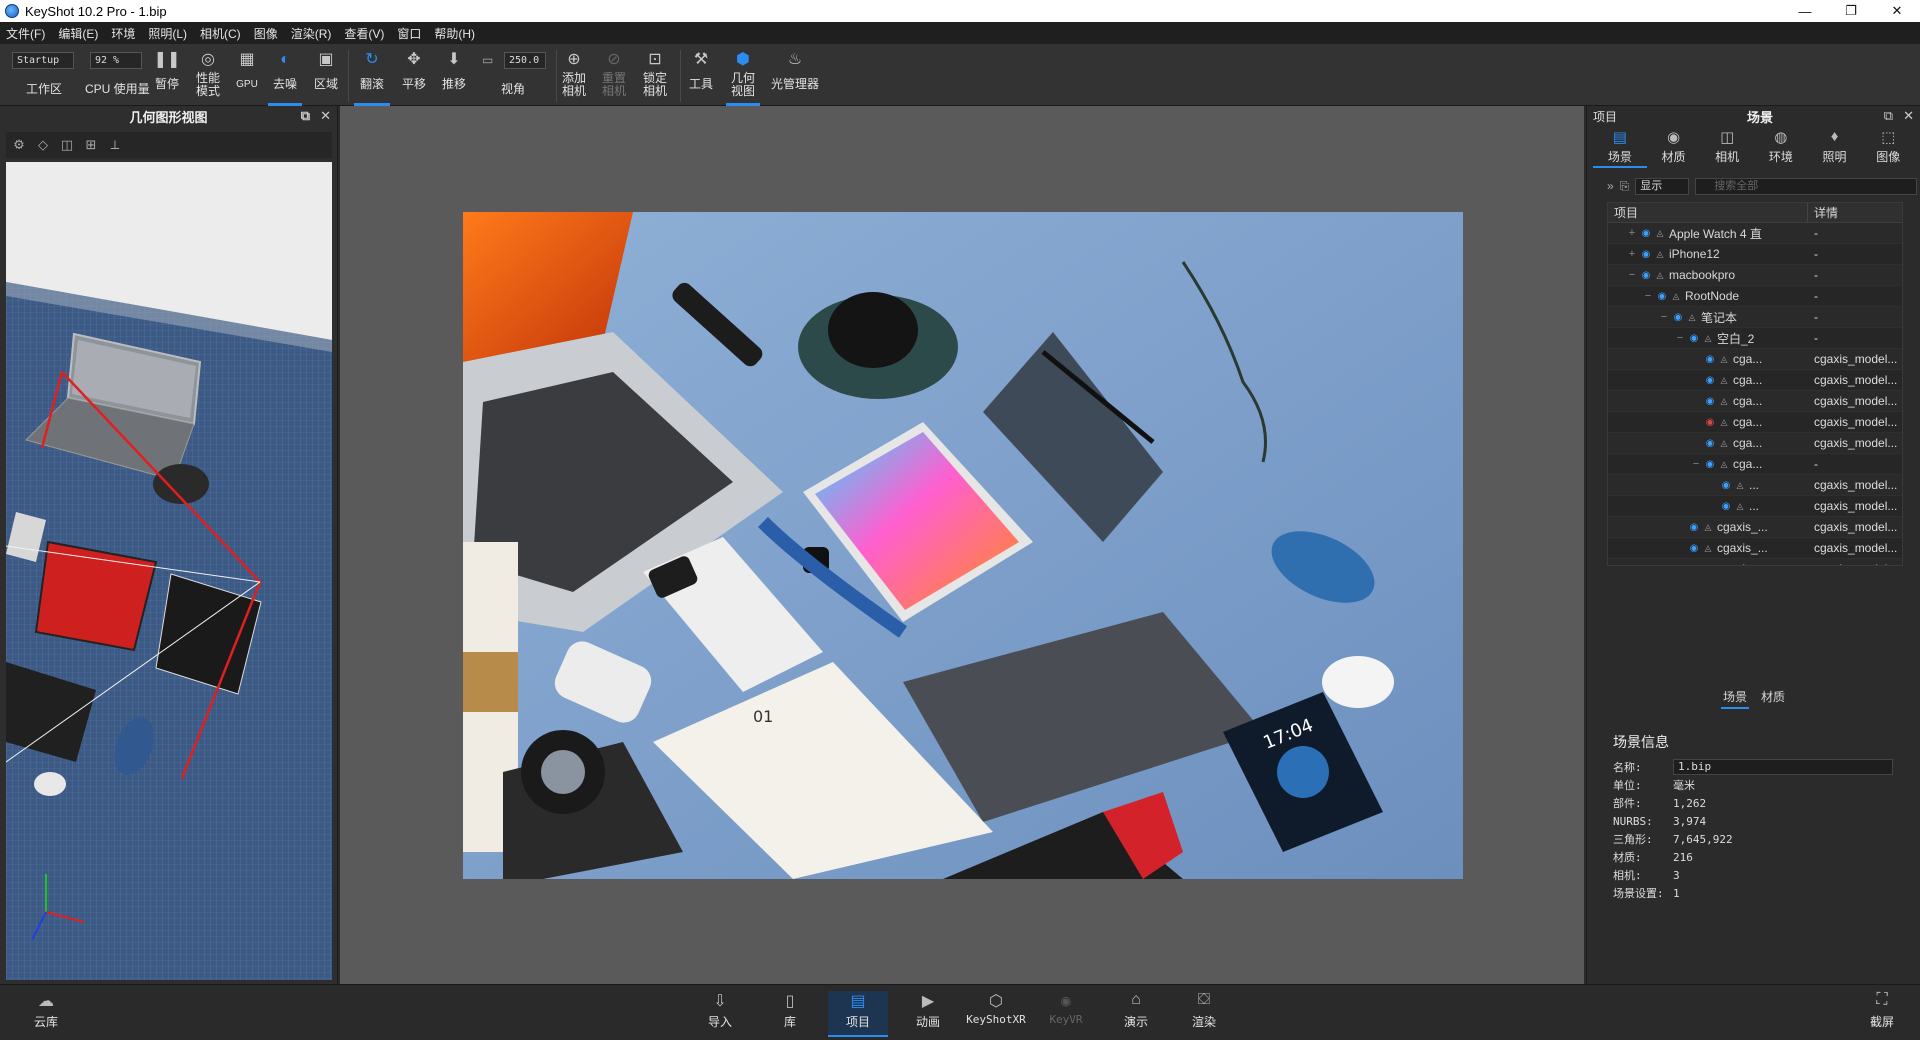 This screenshot has height=1040, width=1920. I want to click on settings-gear-icon: ⚙, so click(19, 145).